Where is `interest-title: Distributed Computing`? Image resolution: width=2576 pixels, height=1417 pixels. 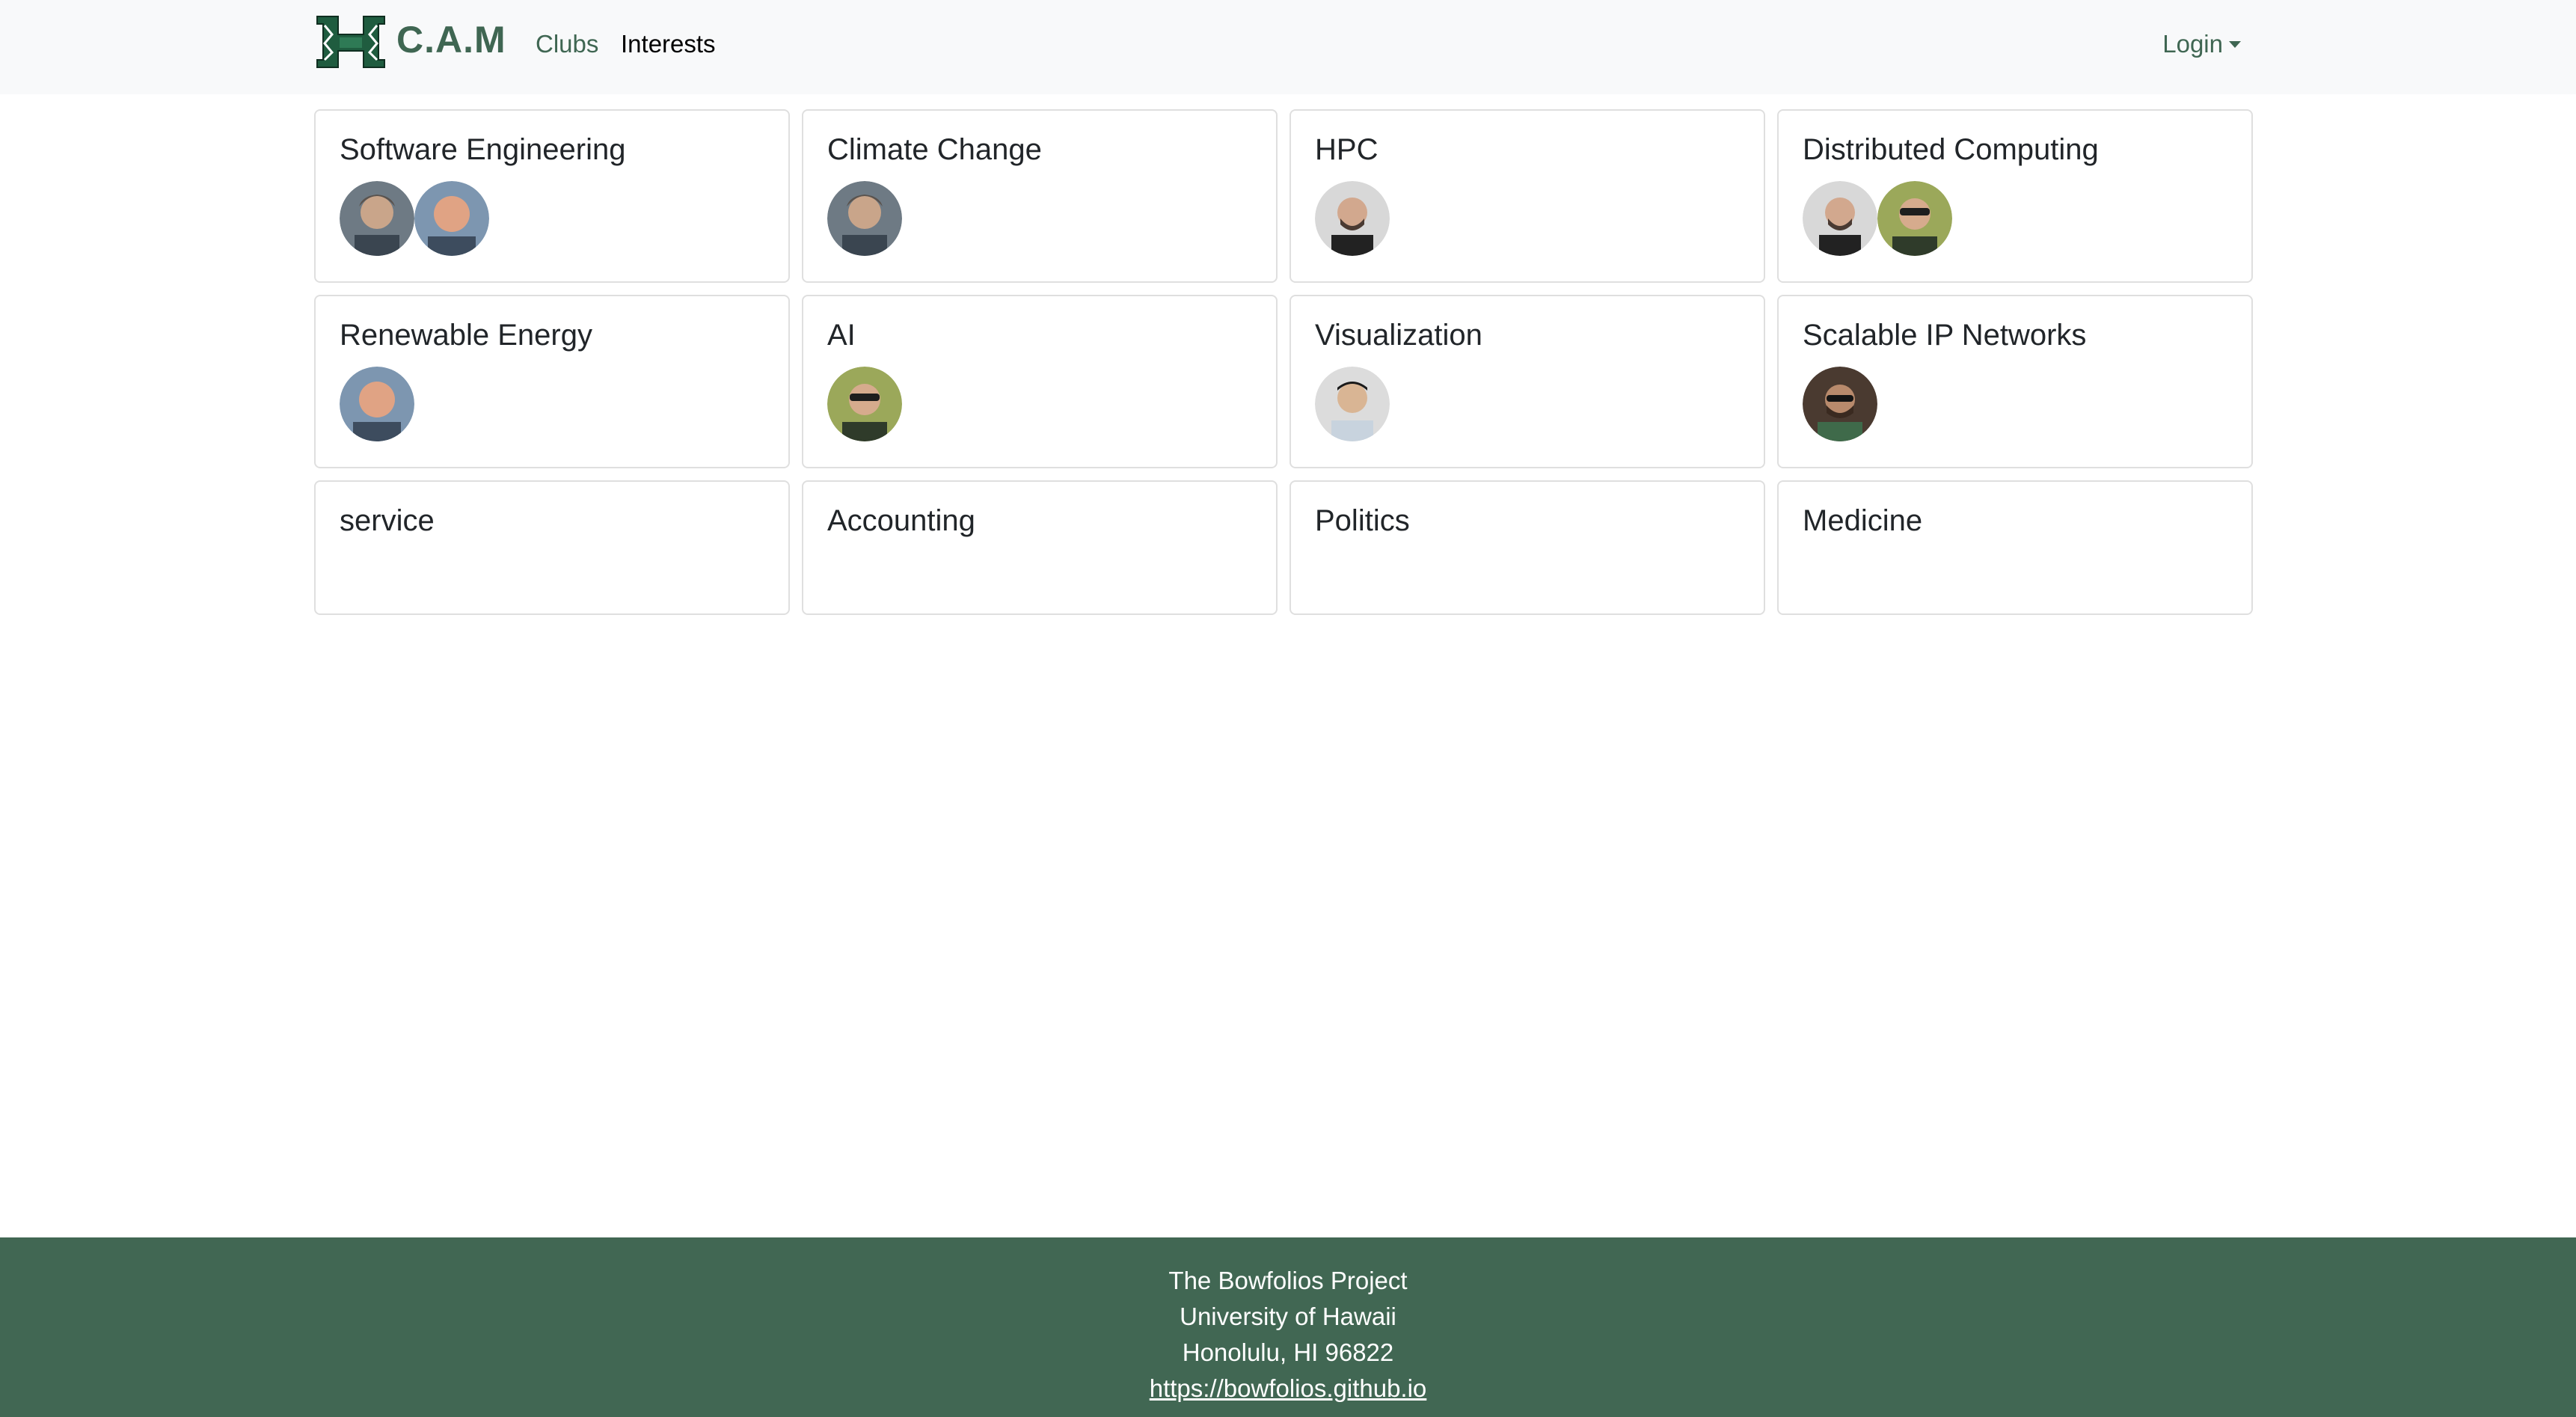
interest-title: Distributed Computing is located at coordinates (1951, 150).